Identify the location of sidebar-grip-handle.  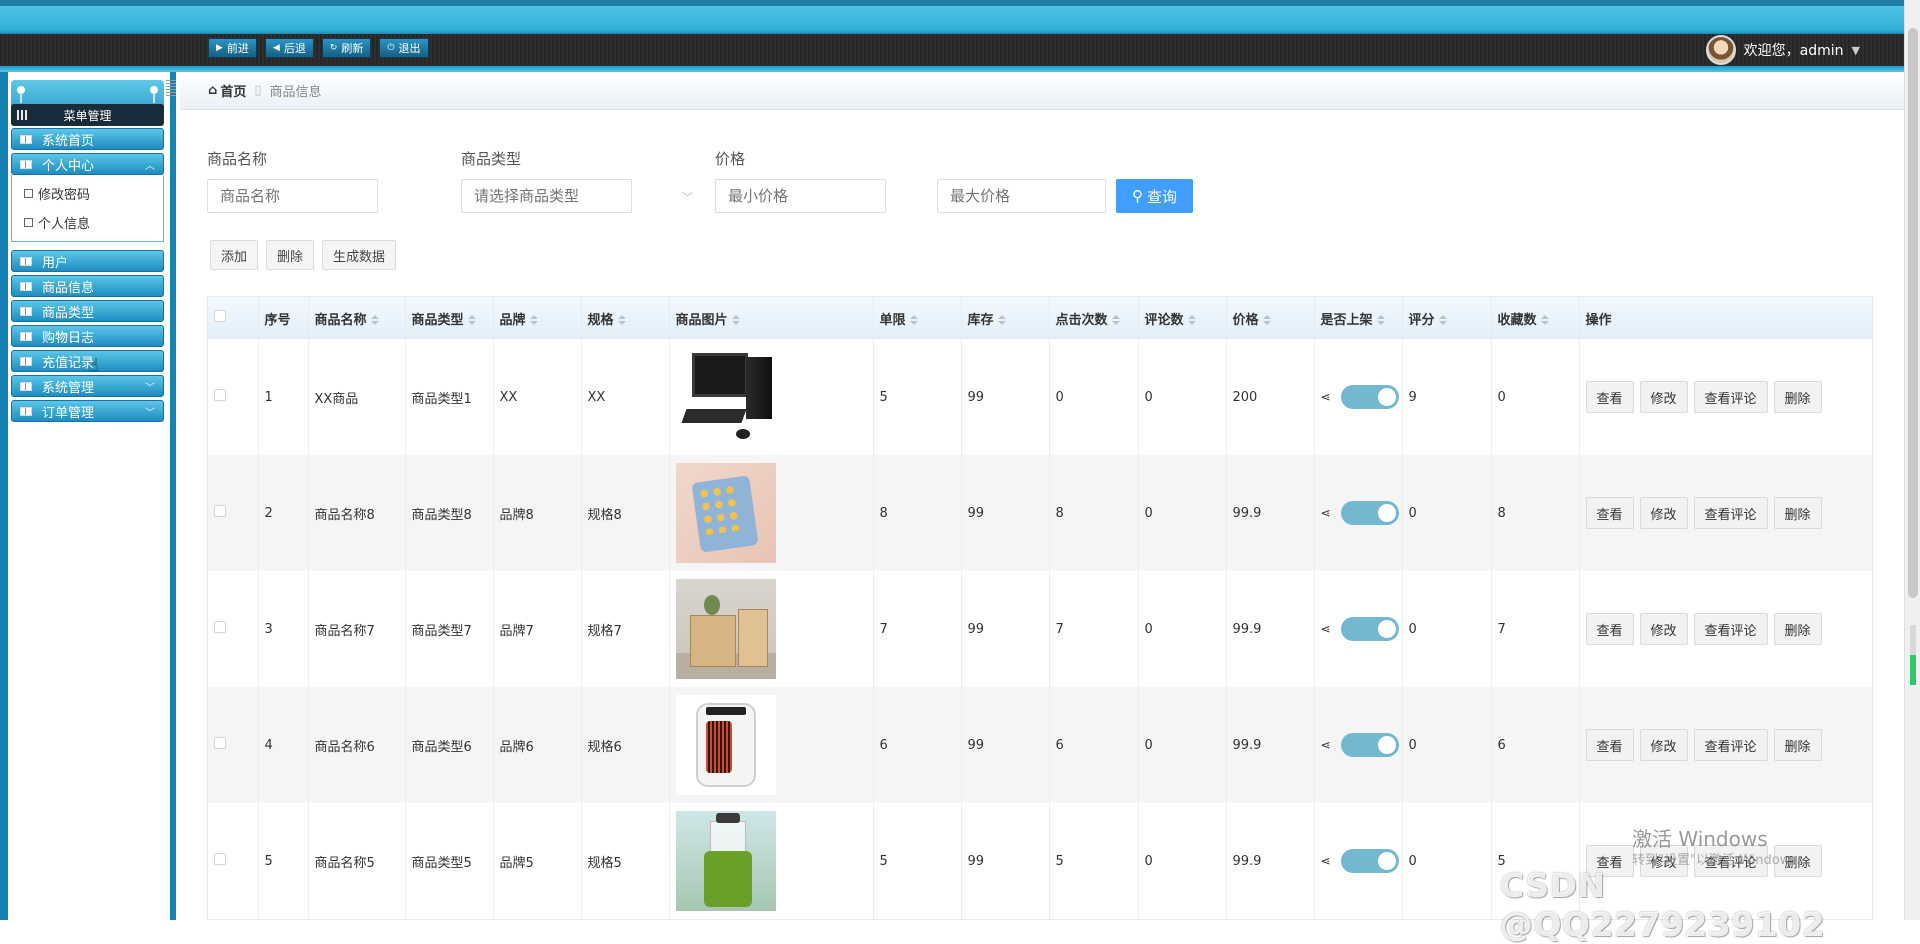
(171, 88).